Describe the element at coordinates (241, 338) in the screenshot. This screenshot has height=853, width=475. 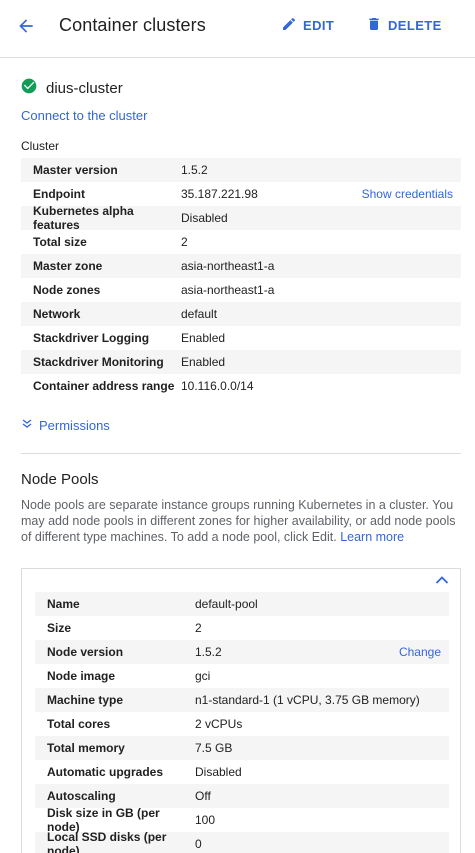
I see `cluster-detail-row: Stackdriver Logging Enabled` at that location.